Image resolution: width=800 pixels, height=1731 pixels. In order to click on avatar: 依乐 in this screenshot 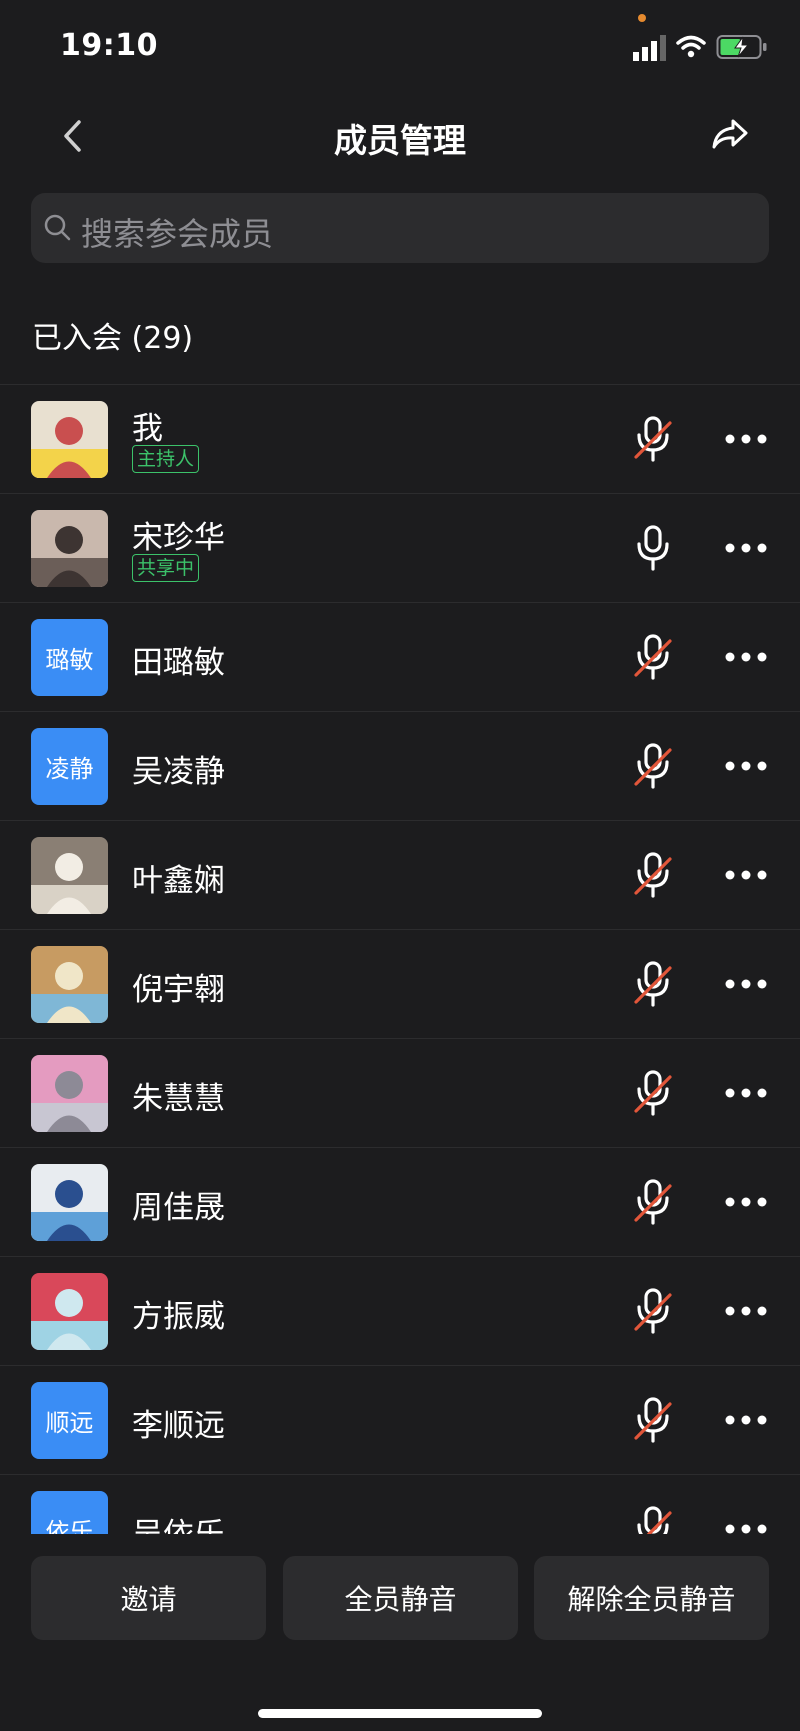, I will do `click(69, 1512)`.